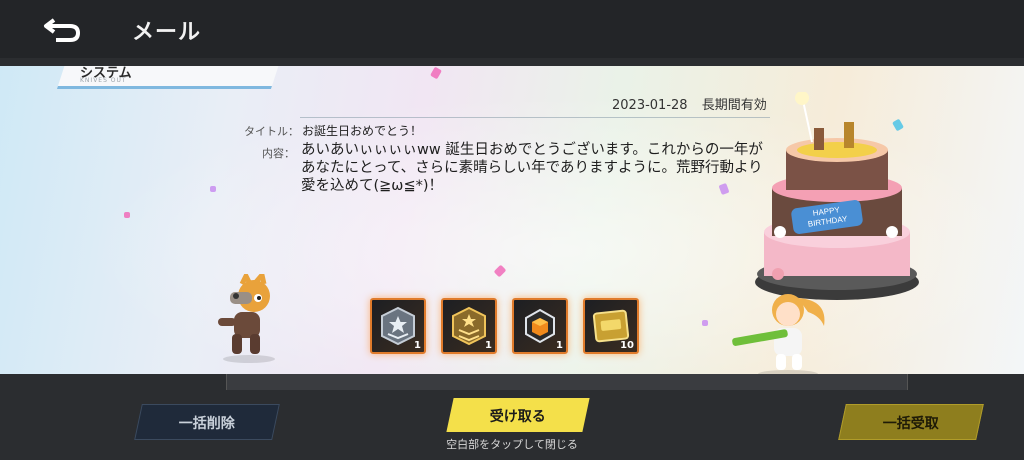 Image resolution: width=1024 pixels, height=460 pixels. Describe the element at coordinates (362, 131) in the screenshot. I see `mail-title: お誕生日おめでとう！` at that location.